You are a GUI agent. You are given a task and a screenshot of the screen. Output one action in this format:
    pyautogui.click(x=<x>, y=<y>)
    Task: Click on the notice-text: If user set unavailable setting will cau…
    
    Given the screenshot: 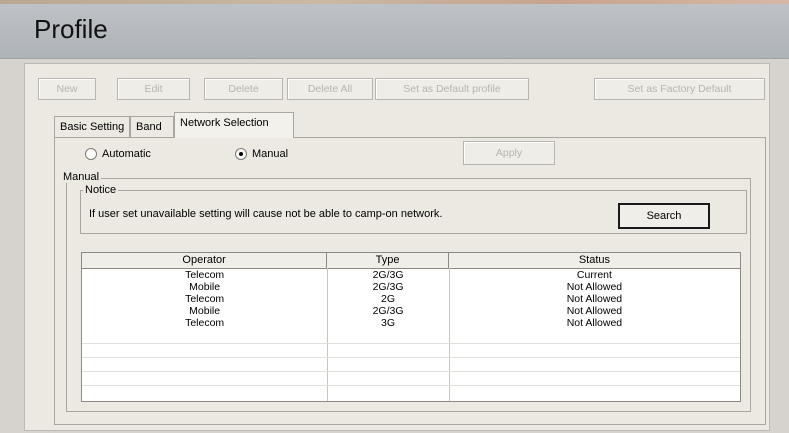 What is the action you would take?
    pyautogui.click(x=266, y=214)
    